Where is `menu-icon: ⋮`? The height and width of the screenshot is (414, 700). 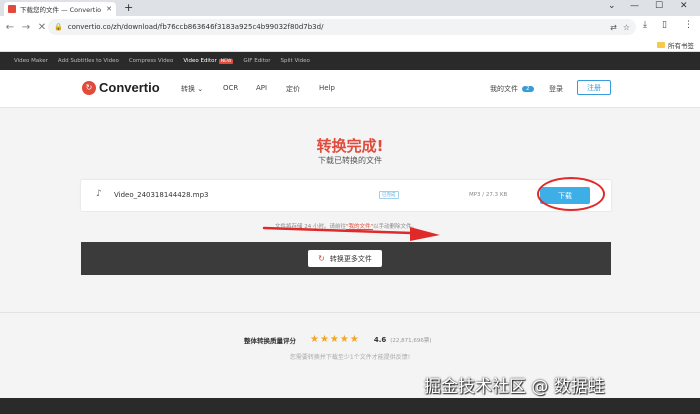
menu-icon: ⋮ is located at coordinates (688, 25).